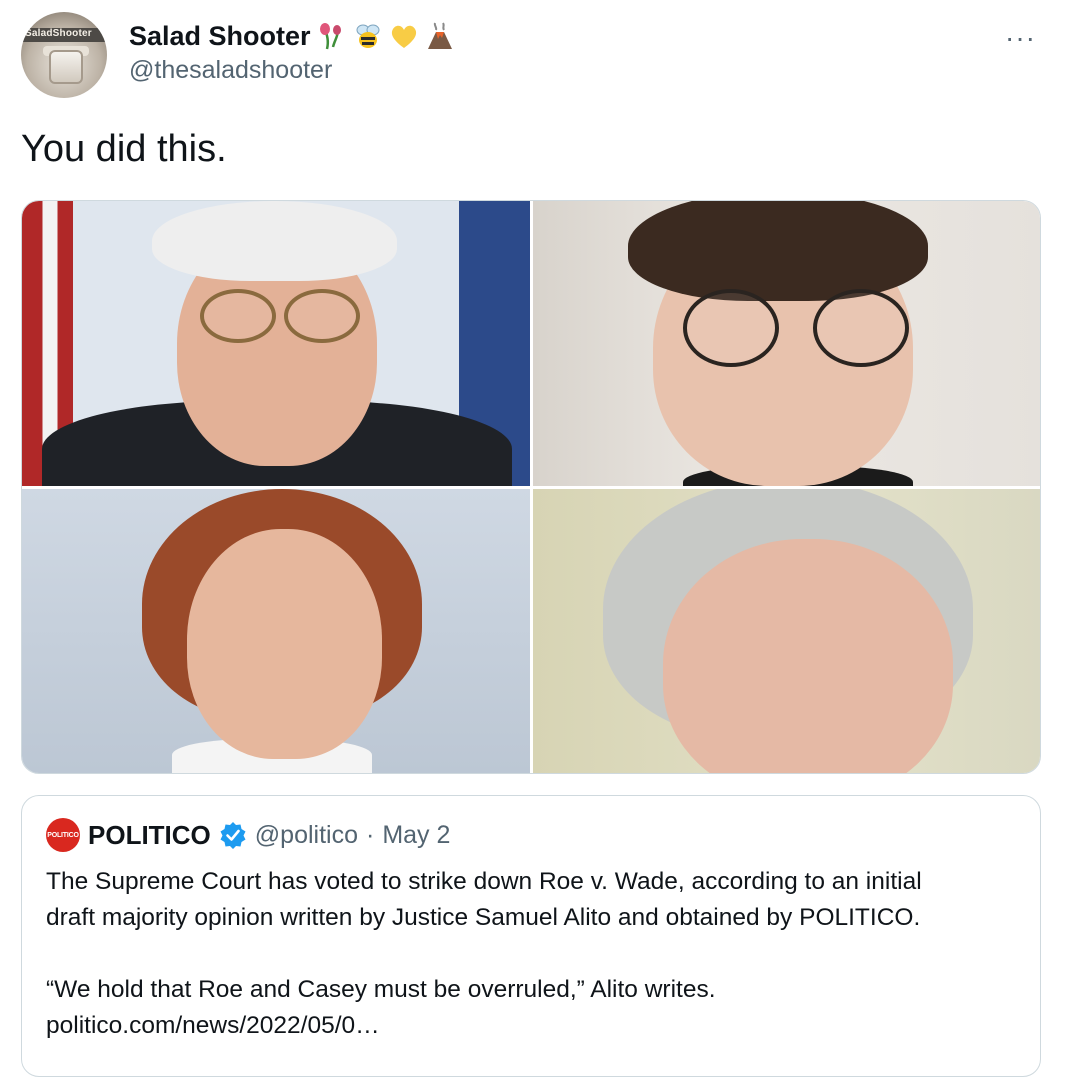 This screenshot has height=1077, width=1066. I want to click on quoted-tweet-date: May 2, so click(416, 835).